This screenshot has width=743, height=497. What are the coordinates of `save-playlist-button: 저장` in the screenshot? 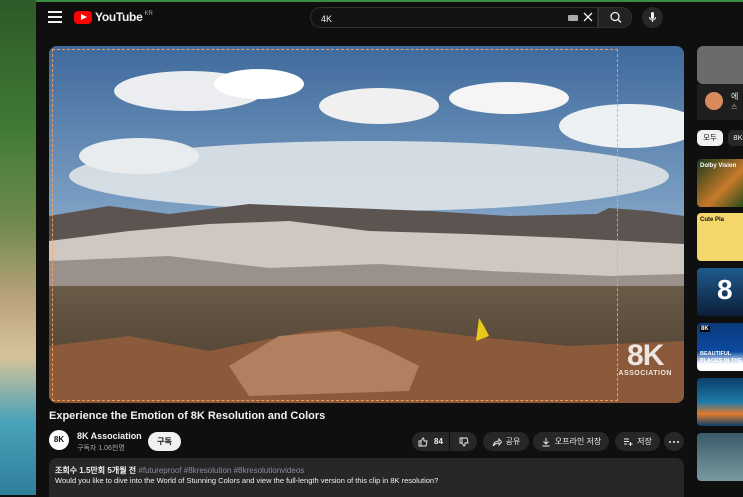 It's located at (637, 441).